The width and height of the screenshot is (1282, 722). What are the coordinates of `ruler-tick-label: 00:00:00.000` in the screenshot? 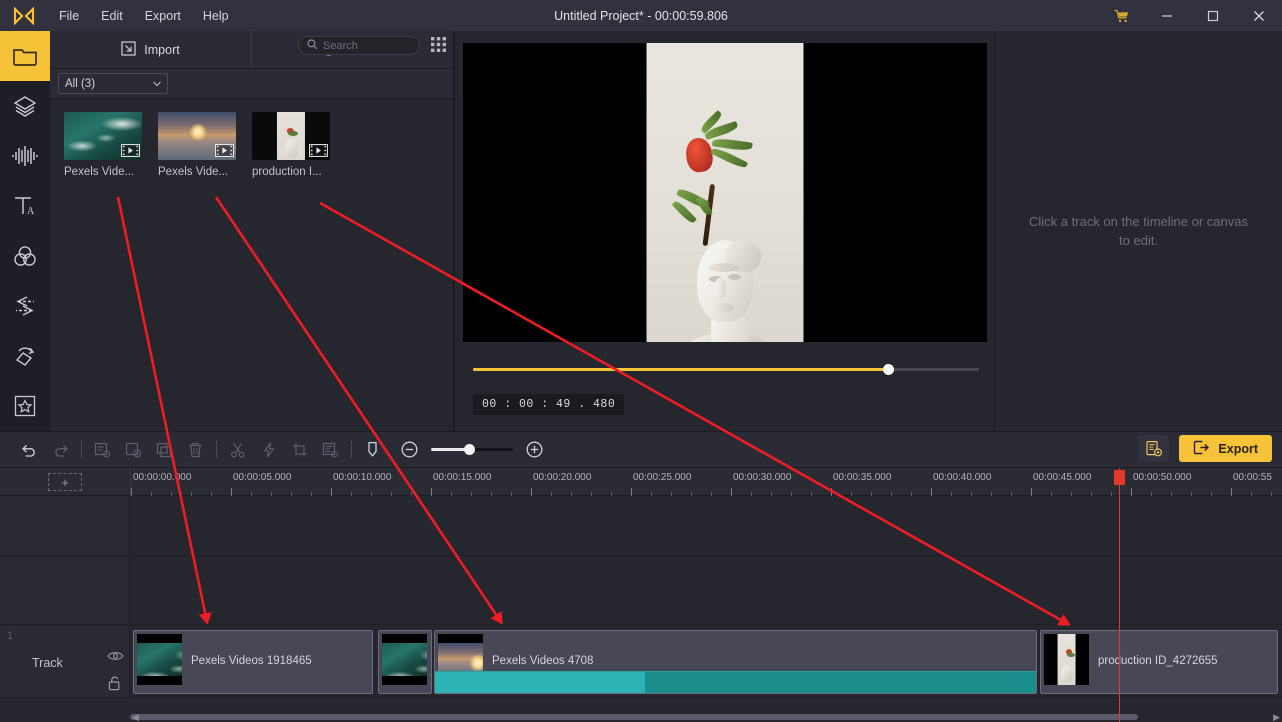 It's located at (162, 477).